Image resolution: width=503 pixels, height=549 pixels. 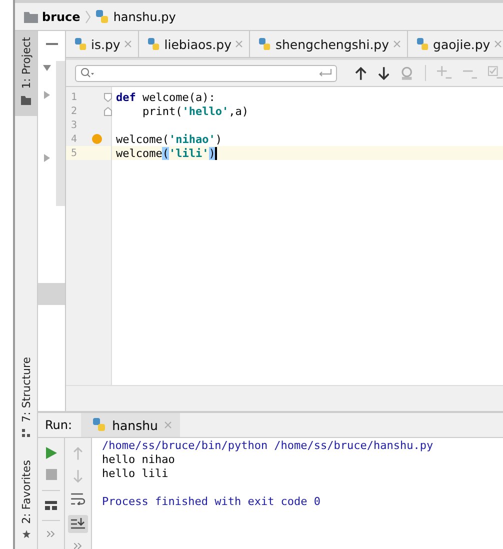 What do you see at coordinates (87, 73) in the screenshot?
I see `search-icon` at bounding box center [87, 73].